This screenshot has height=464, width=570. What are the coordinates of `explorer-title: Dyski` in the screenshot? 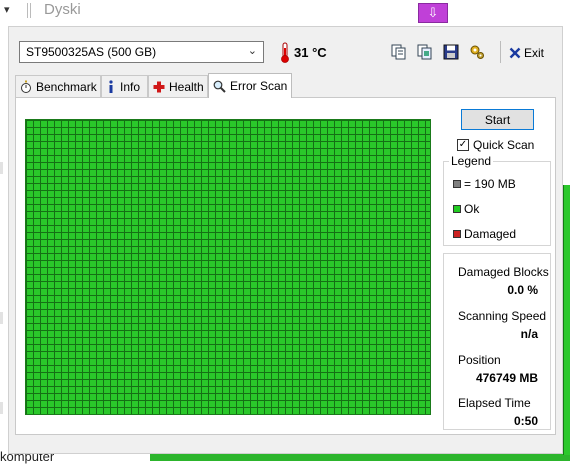 It's located at (62, 9).